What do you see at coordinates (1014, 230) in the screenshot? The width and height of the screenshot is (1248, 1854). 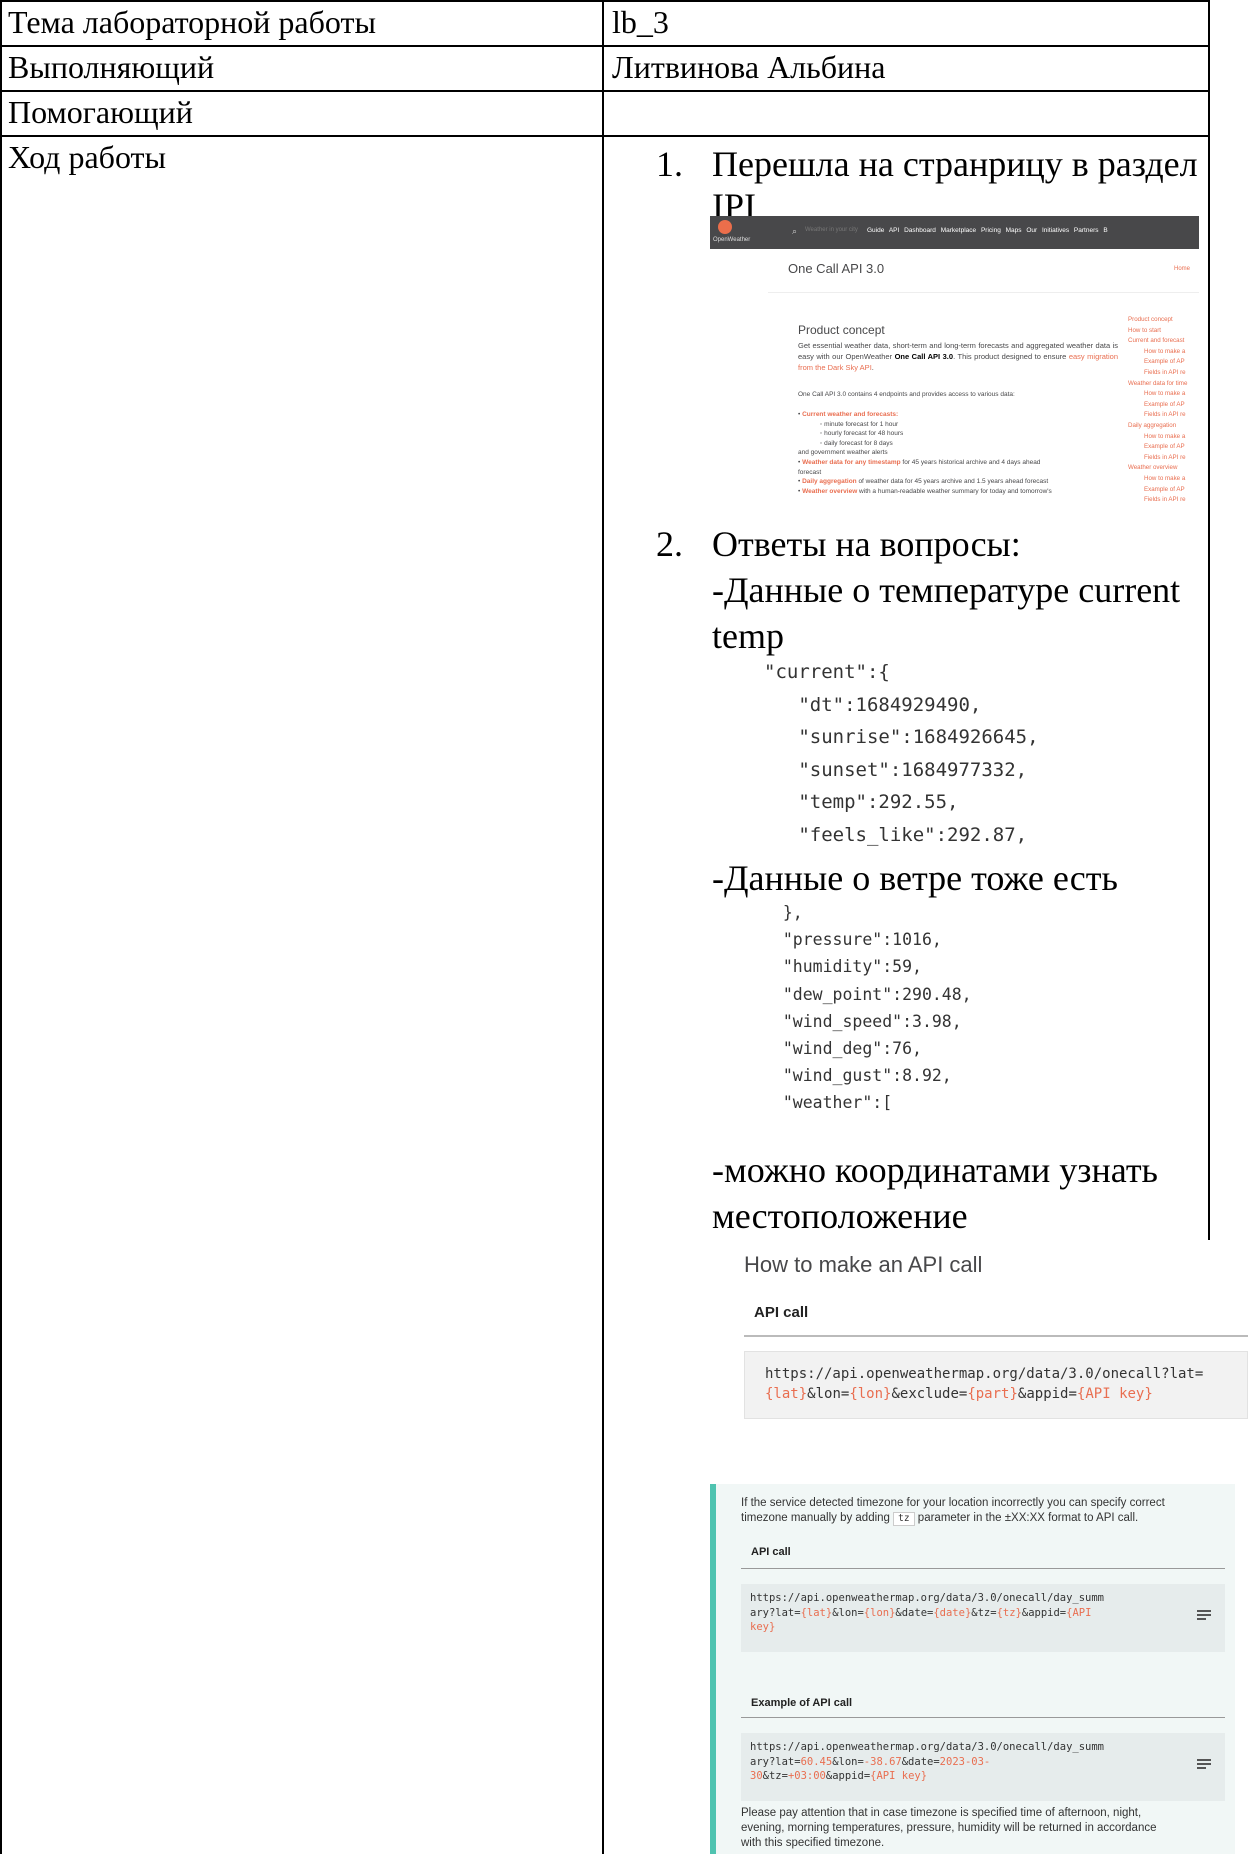 I see `nav-link: Maps` at bounding box center [1014, 230].